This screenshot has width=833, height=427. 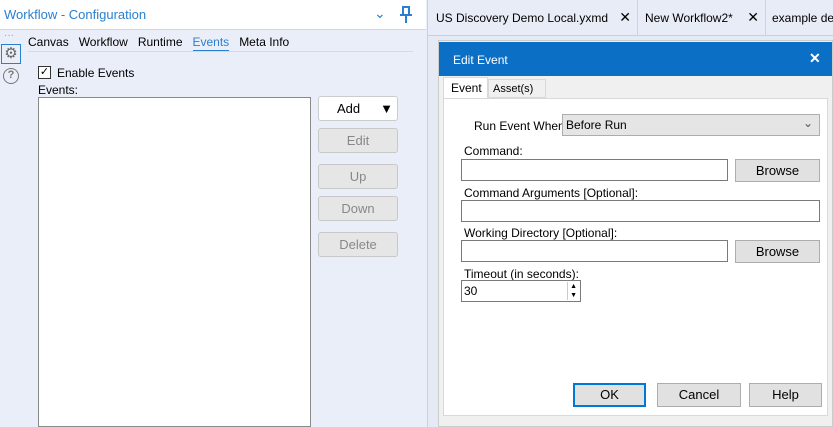 What do you see at coordinates (517, 88) in the screenshot?
I see `tab-assets: Asset(s)` at bounding box center [517, 88].